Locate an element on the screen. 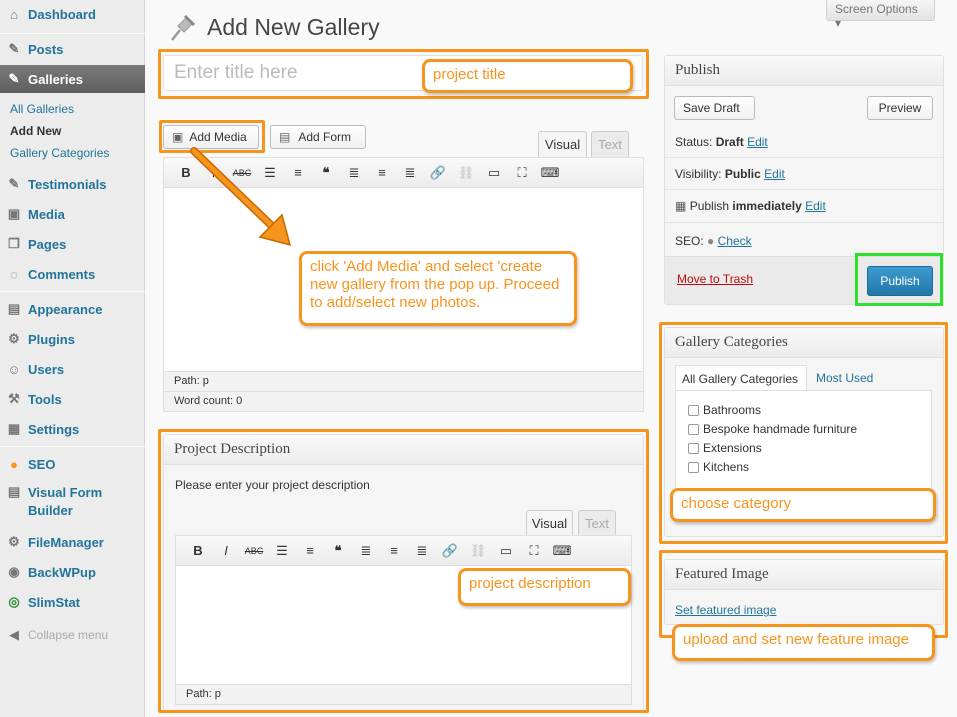 Image resolution: width=957 pixels, height=717 pixels. menu-dashboard: ⌂ Dashboard is located at coordinates (72, 14).